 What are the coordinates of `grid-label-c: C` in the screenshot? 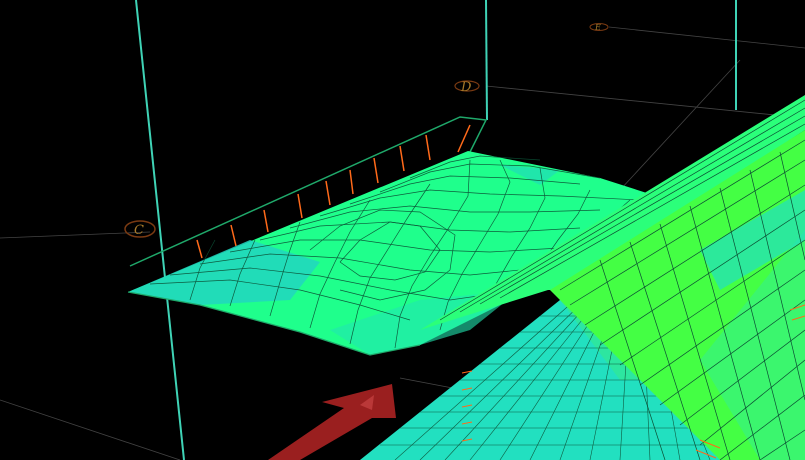 It's located at (139, 230).